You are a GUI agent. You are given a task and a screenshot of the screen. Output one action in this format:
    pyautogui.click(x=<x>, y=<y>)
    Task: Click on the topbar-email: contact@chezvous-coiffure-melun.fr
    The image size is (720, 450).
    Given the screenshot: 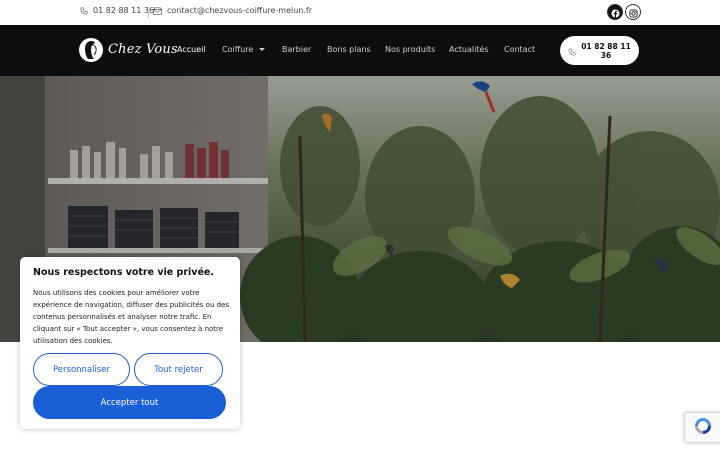 What is the action you would take?
    pyautogui.click(x=232, y=10)
    